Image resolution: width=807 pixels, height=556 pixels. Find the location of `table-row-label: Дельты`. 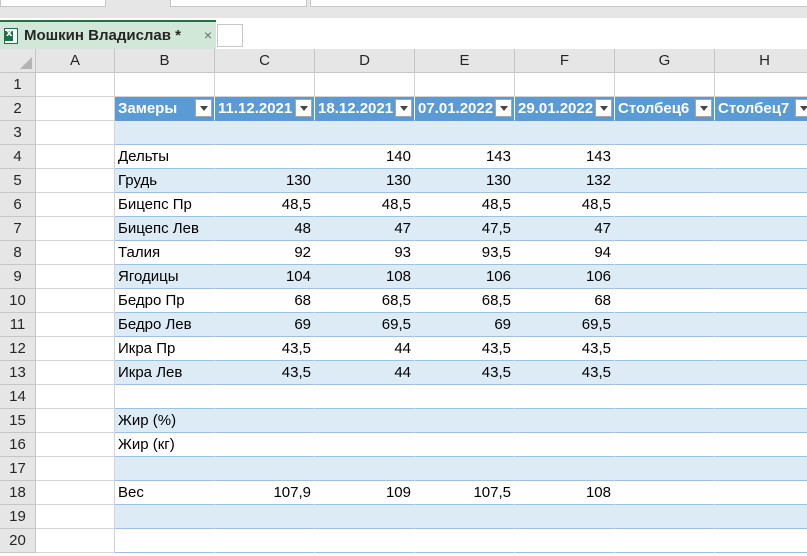

table-row-label: Дельты is located at coordinates (165, 157).